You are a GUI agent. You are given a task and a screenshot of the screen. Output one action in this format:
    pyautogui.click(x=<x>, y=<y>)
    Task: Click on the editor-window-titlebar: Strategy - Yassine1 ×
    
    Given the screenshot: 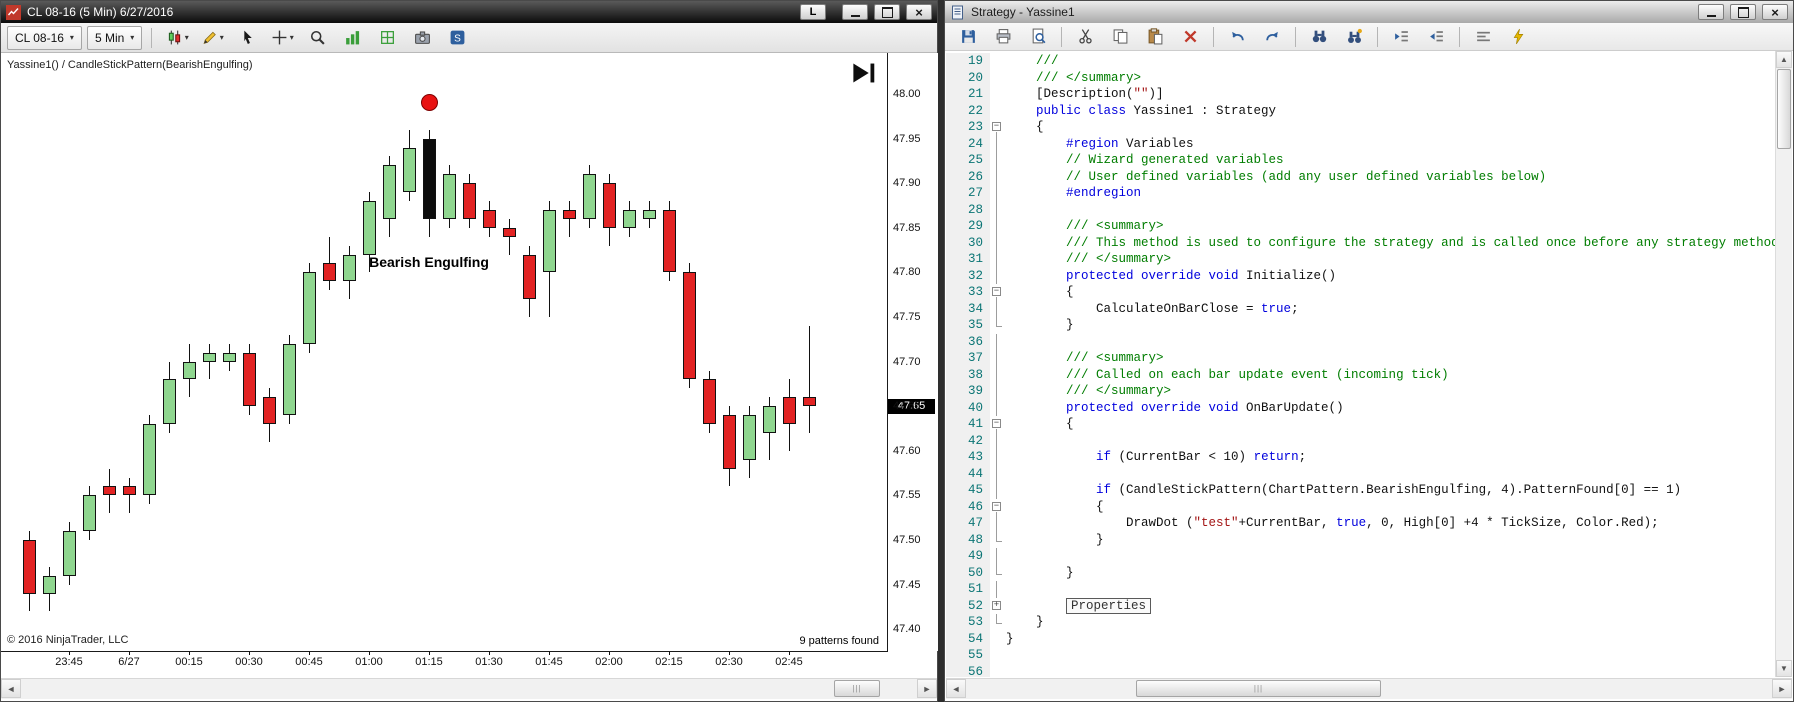 What is the action you would take?
    pyautogui.click(x=1369, y=12)
    